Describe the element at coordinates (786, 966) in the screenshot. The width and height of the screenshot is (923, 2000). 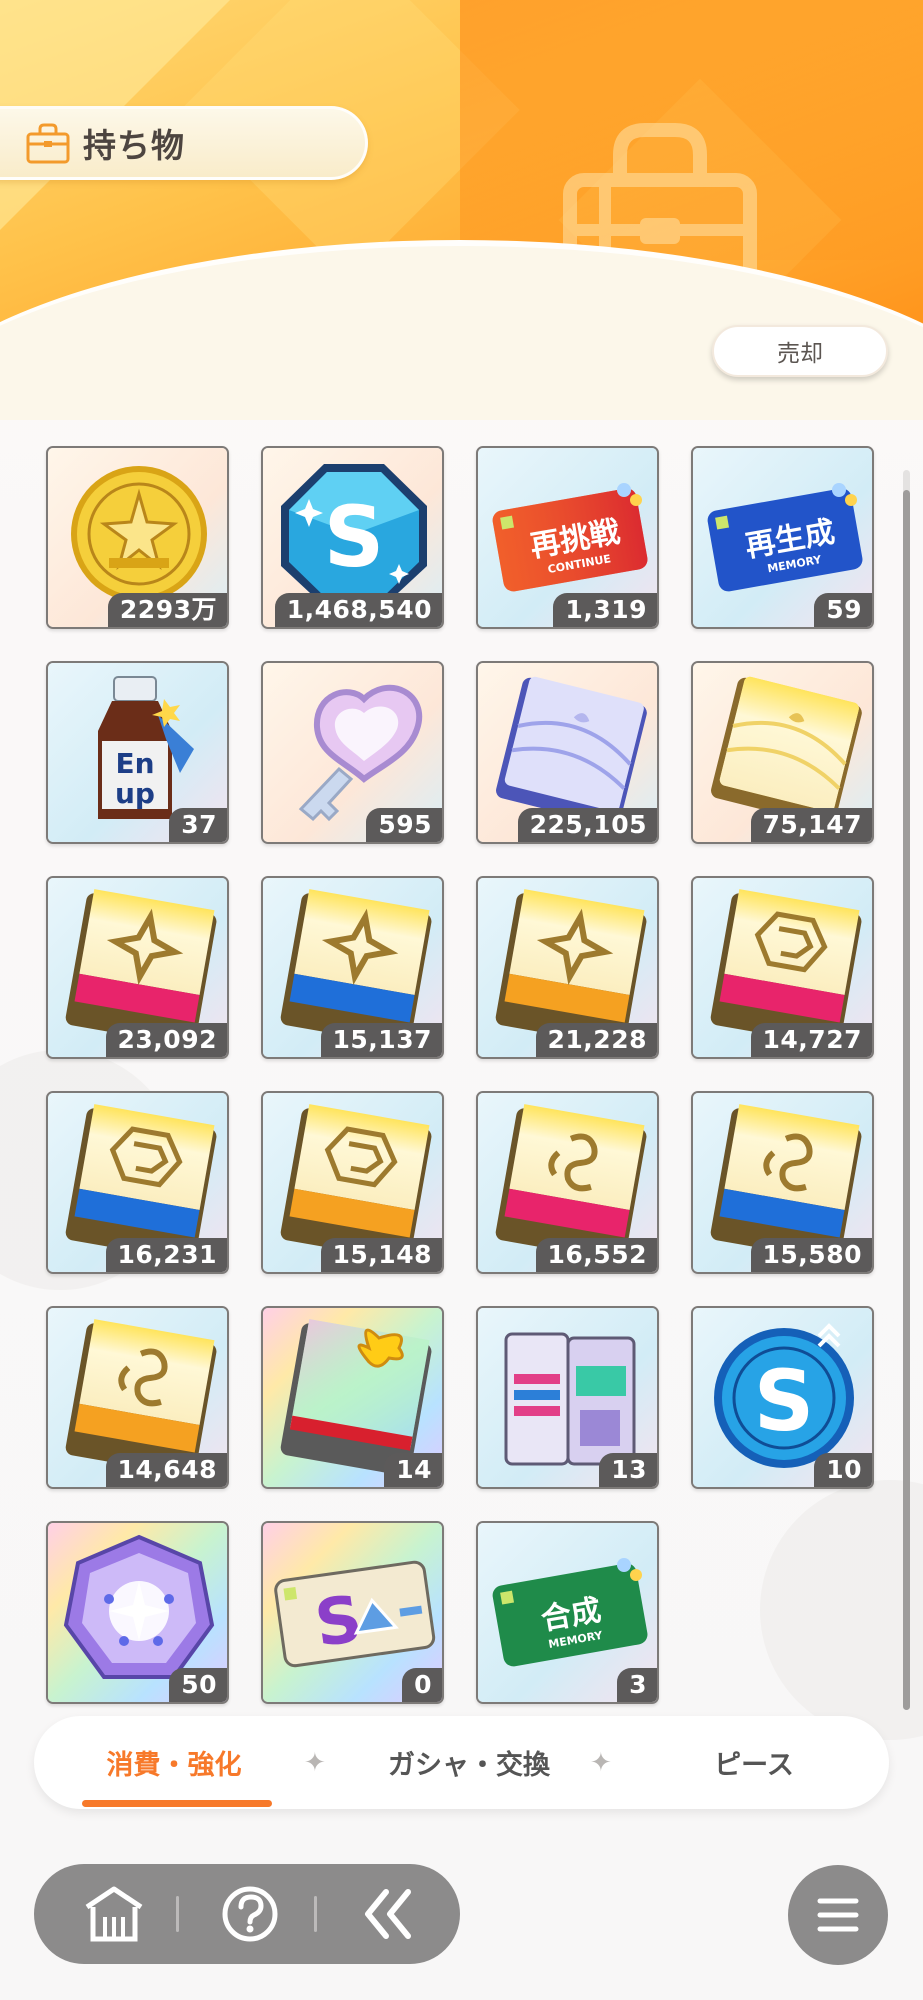
I see `maze-book-pink-icon` at that location.